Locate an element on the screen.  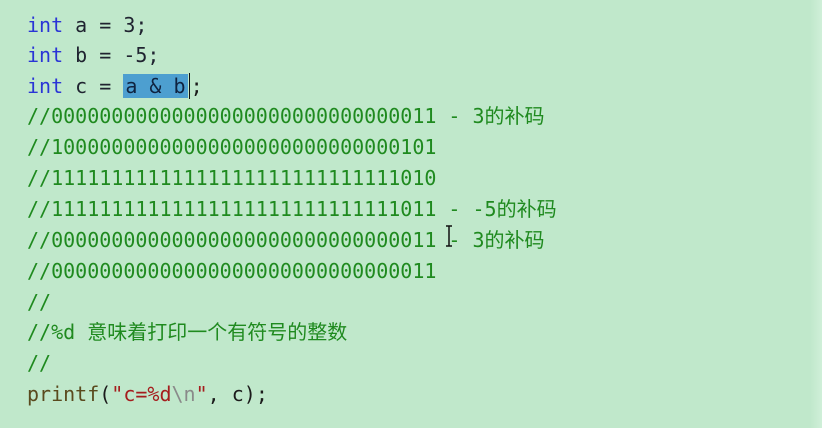
comment-line-9: //00000000000000000000000000000011 is located at coordinates (231, 271).